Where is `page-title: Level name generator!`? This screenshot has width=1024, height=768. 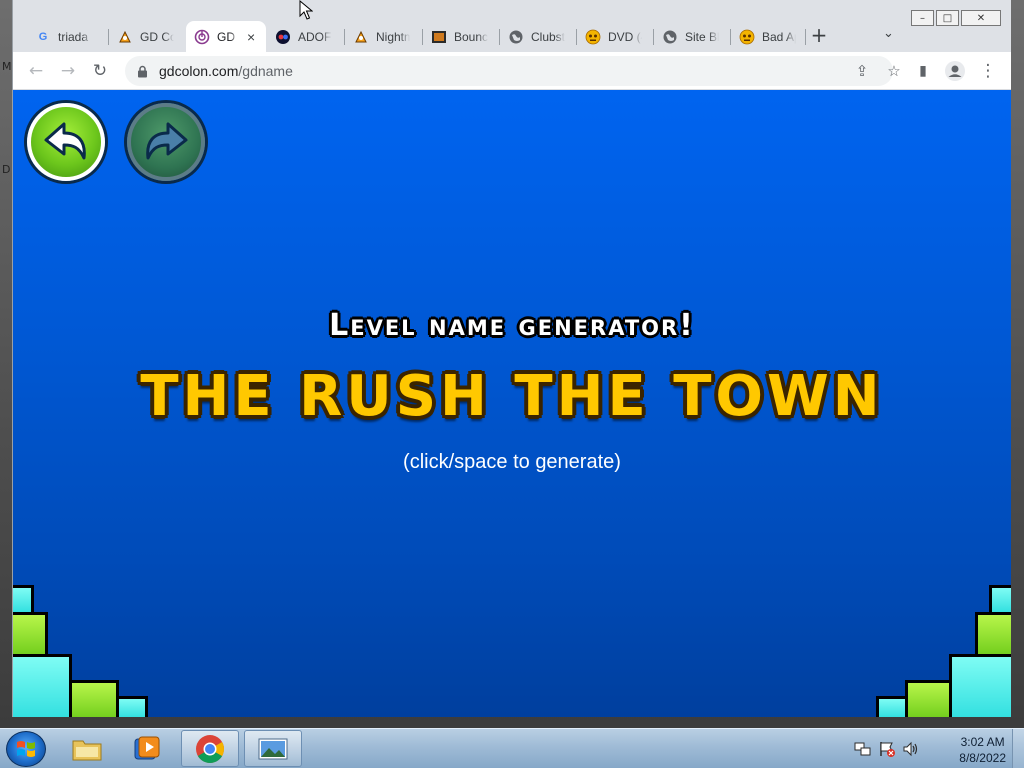 page-title: Level name generator! is located at coordinates (512, 325).